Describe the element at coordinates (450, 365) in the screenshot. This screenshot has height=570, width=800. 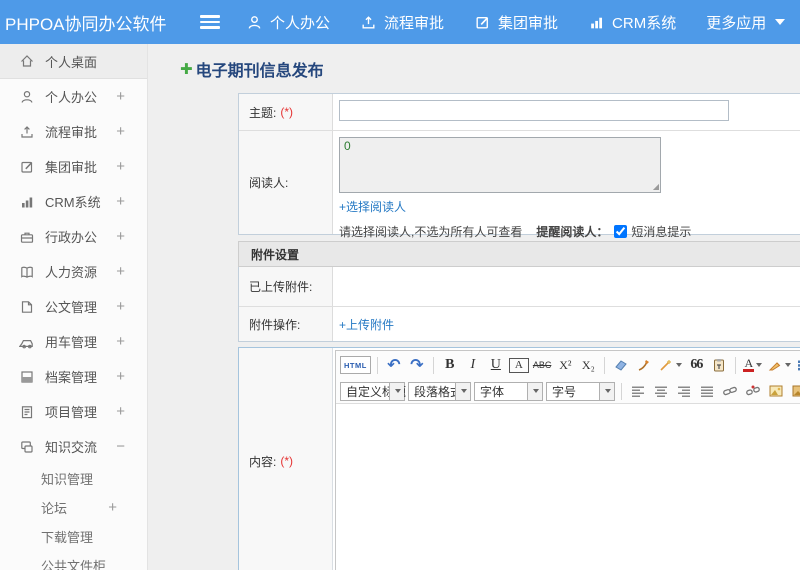
I see `bold-button: B` at that location.